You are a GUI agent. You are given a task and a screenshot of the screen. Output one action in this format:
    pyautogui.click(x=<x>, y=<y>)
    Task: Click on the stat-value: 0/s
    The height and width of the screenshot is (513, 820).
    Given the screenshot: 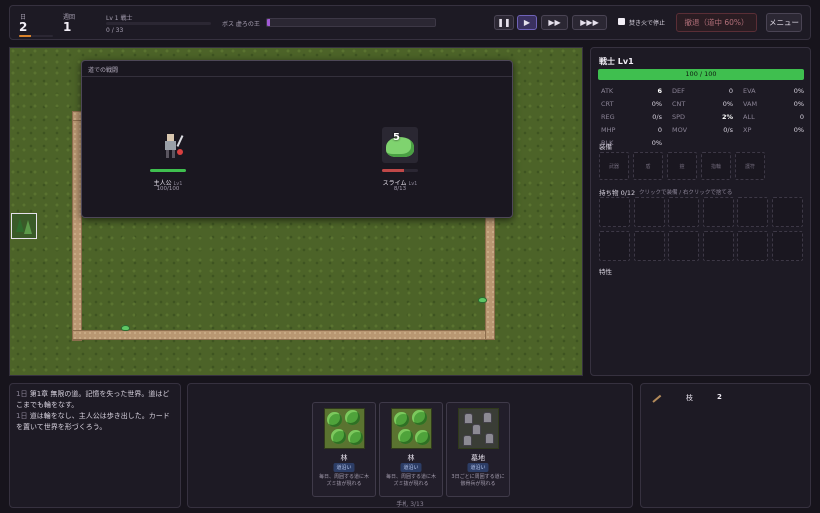 What is the action you would take?
    pyautogui.click(x=657, y=117)
    